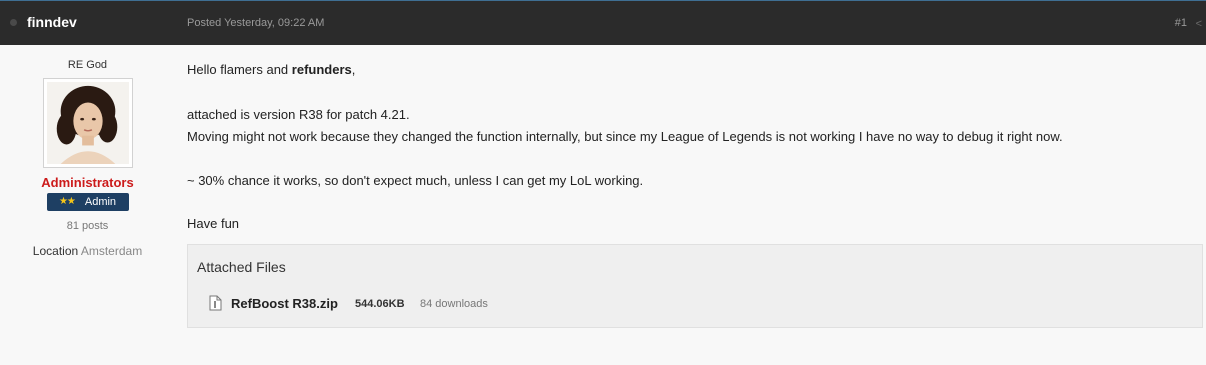  I want to click on post-count: 81 posts, so click(87, 226).